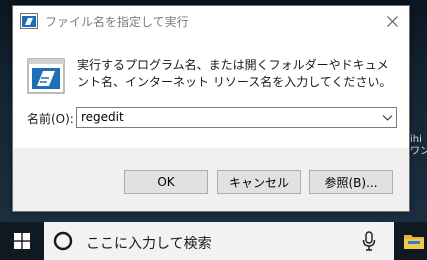 The width and height of the screenshot is (427, 260). I want to click on close-button, so click(392, 21).